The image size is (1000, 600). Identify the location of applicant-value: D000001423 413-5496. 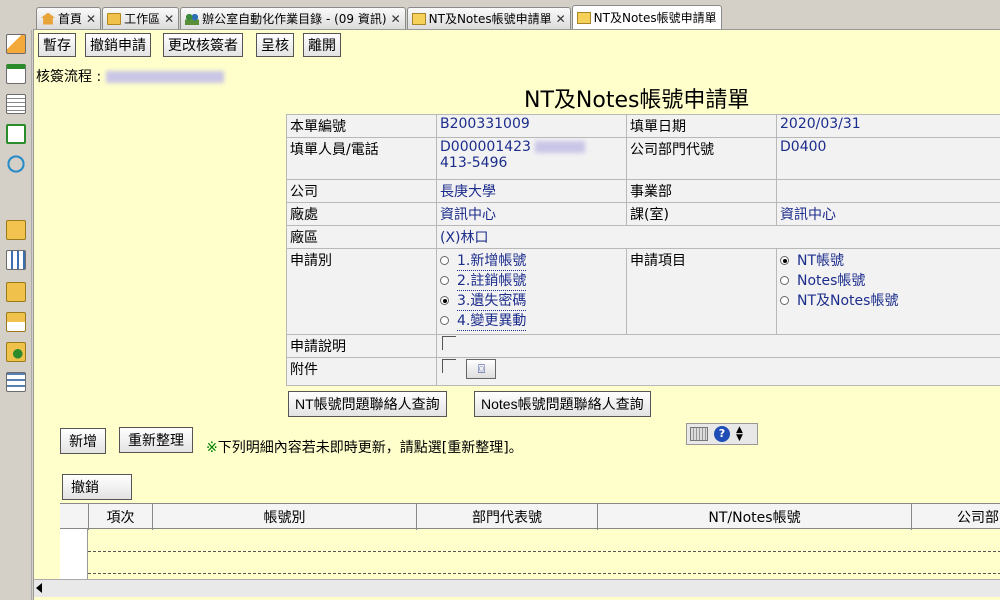
(531, 158).